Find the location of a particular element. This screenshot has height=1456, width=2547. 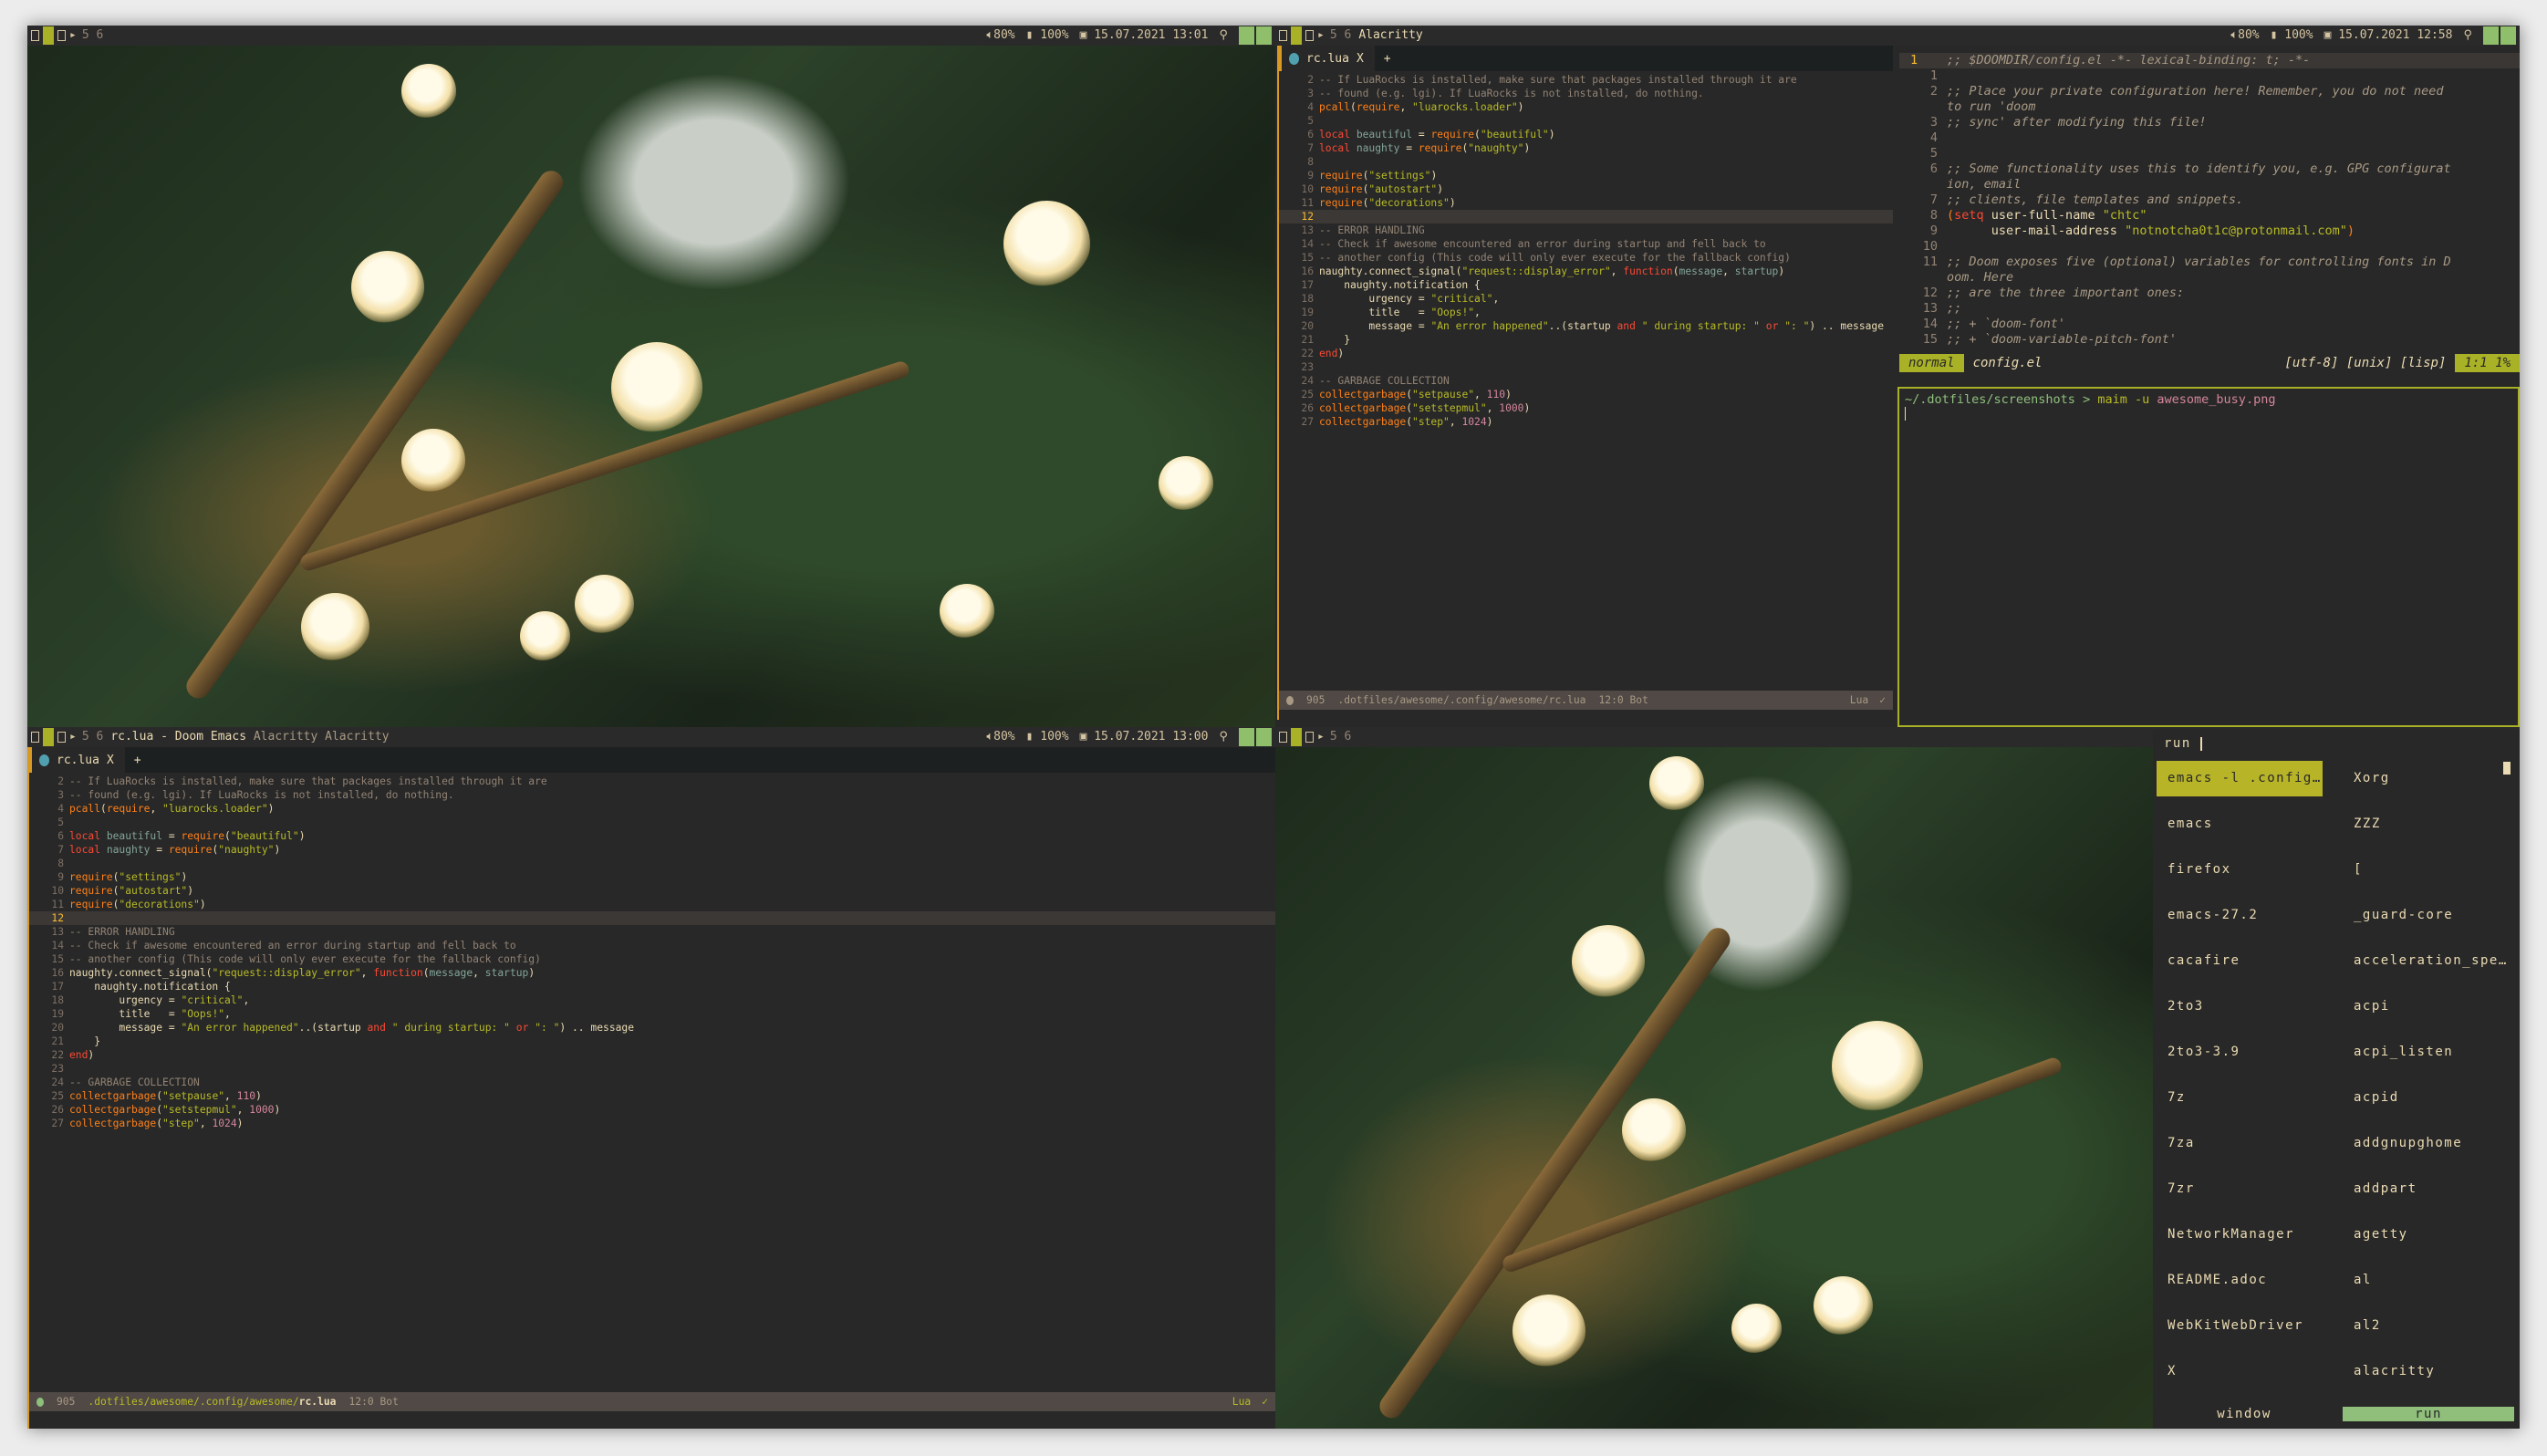

rofi-entry: ZZZ is located at coordinates (2426, 824).